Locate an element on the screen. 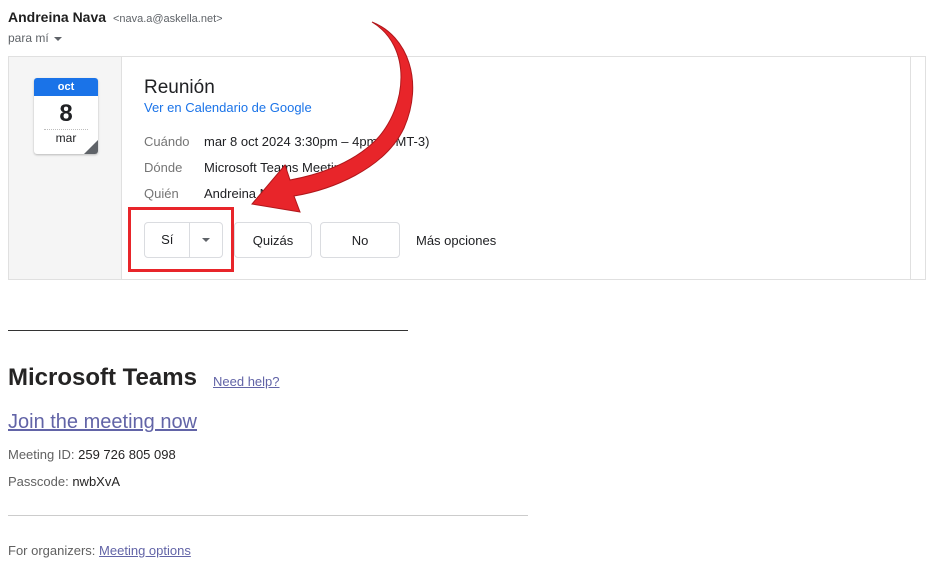  passcode-value: nwbXvA is located at coordinates (96, 481).